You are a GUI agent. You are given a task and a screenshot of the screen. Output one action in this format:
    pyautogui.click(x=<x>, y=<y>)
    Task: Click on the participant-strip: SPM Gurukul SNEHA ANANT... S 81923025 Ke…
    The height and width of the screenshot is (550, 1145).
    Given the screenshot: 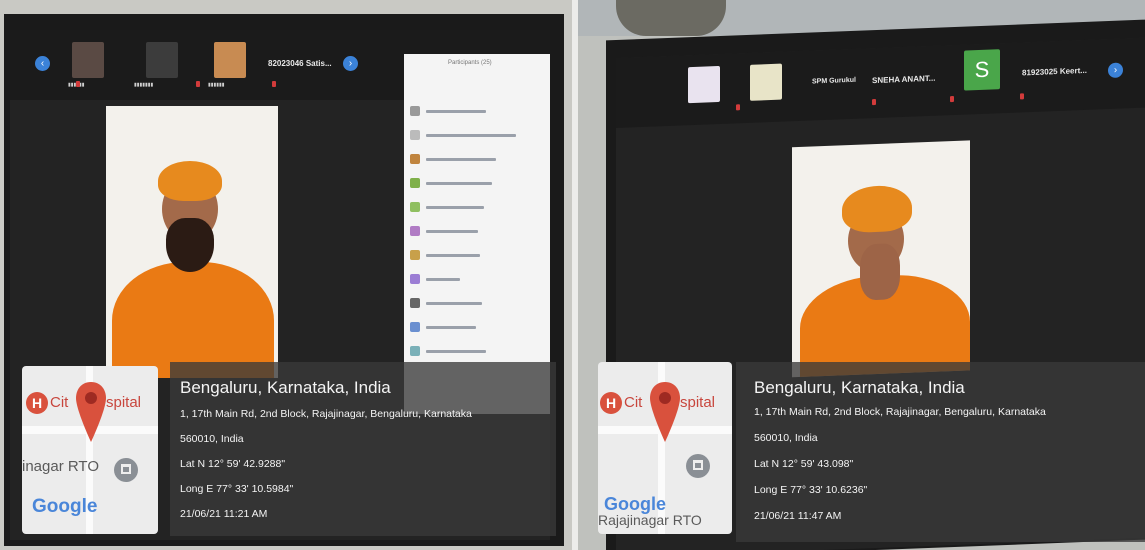 What is the action you would take?
    pyautogui.click(x=880, y=82)
    